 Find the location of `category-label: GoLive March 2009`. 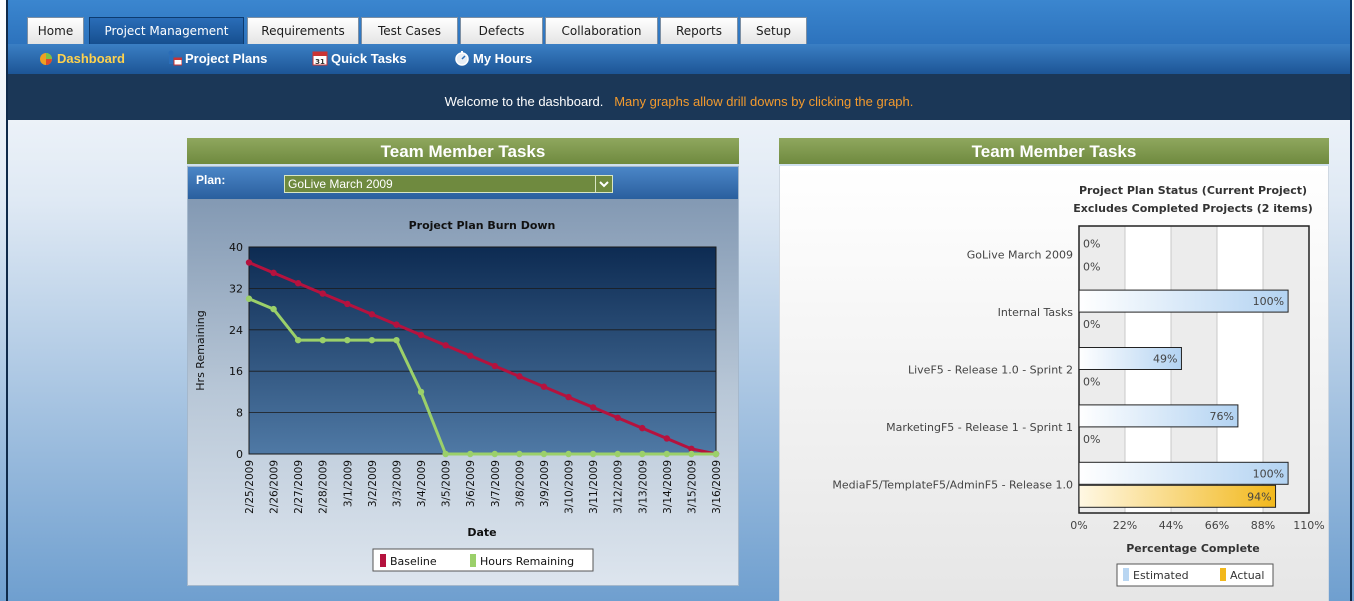

category-label: GoLive March 2009 is located at coordinates (1020, 255).